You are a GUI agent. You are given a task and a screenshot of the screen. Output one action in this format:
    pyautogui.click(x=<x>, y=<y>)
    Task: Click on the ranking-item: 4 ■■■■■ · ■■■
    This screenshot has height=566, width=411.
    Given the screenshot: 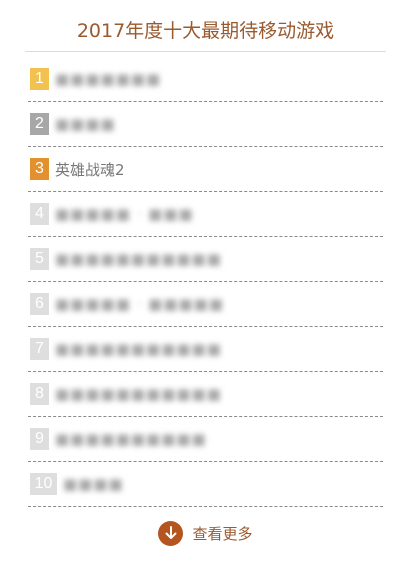 What is the action you would take?
    pyautogui.click(x=205, y=214)
    